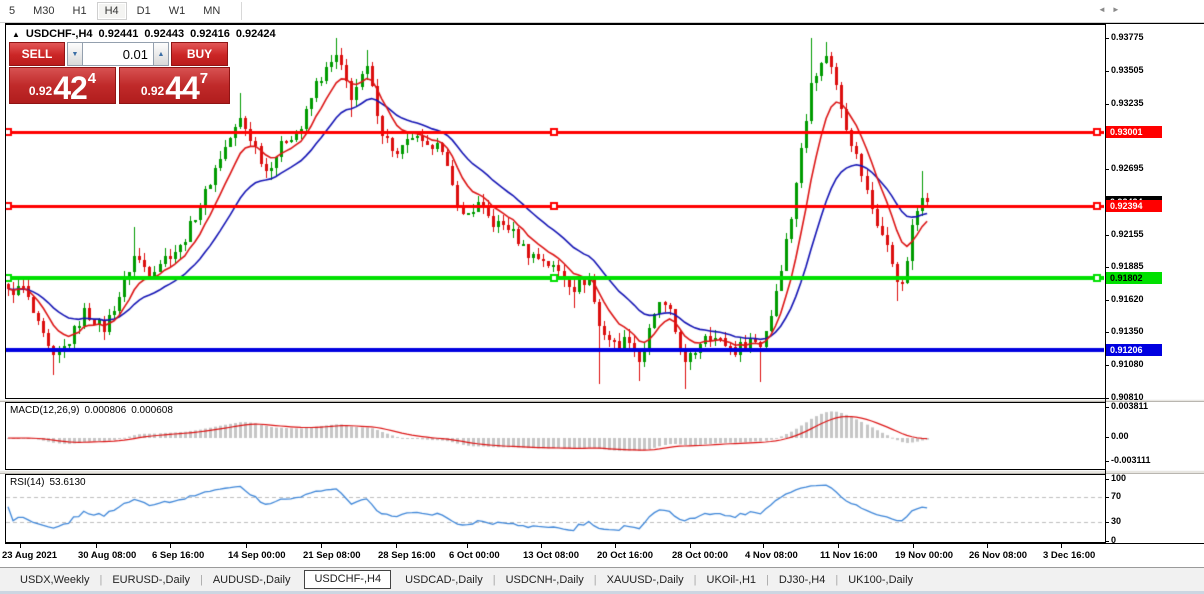 The height and width of the screenshot is (594, 1204). Describe the element at coordinates (178, 555) in the screenshot. I see `time-axis-label: 6 Sep 16:00` at that location.